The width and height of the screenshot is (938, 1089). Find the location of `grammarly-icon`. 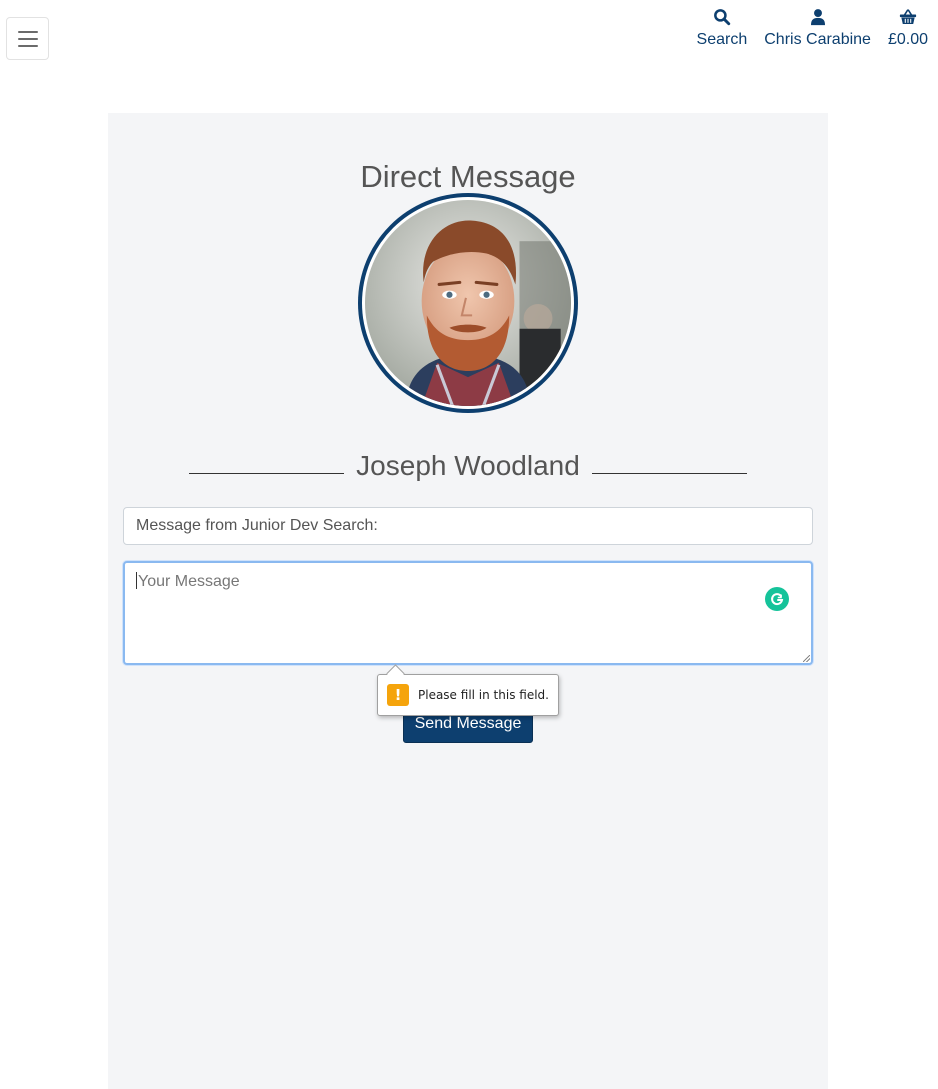

grammarly-icon is located at coordinates (777, 599).